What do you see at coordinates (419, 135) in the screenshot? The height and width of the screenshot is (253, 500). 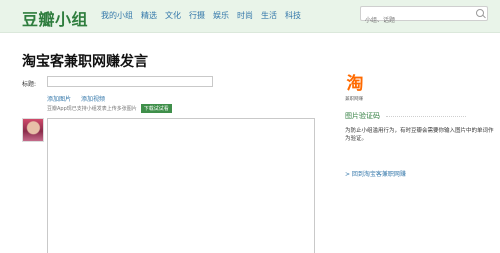 I see `captcha-description: 为防止小组滥用行为，有时豆瓣会需要你输入图片中的单词作为验证。` at bounding box center [419, 135].